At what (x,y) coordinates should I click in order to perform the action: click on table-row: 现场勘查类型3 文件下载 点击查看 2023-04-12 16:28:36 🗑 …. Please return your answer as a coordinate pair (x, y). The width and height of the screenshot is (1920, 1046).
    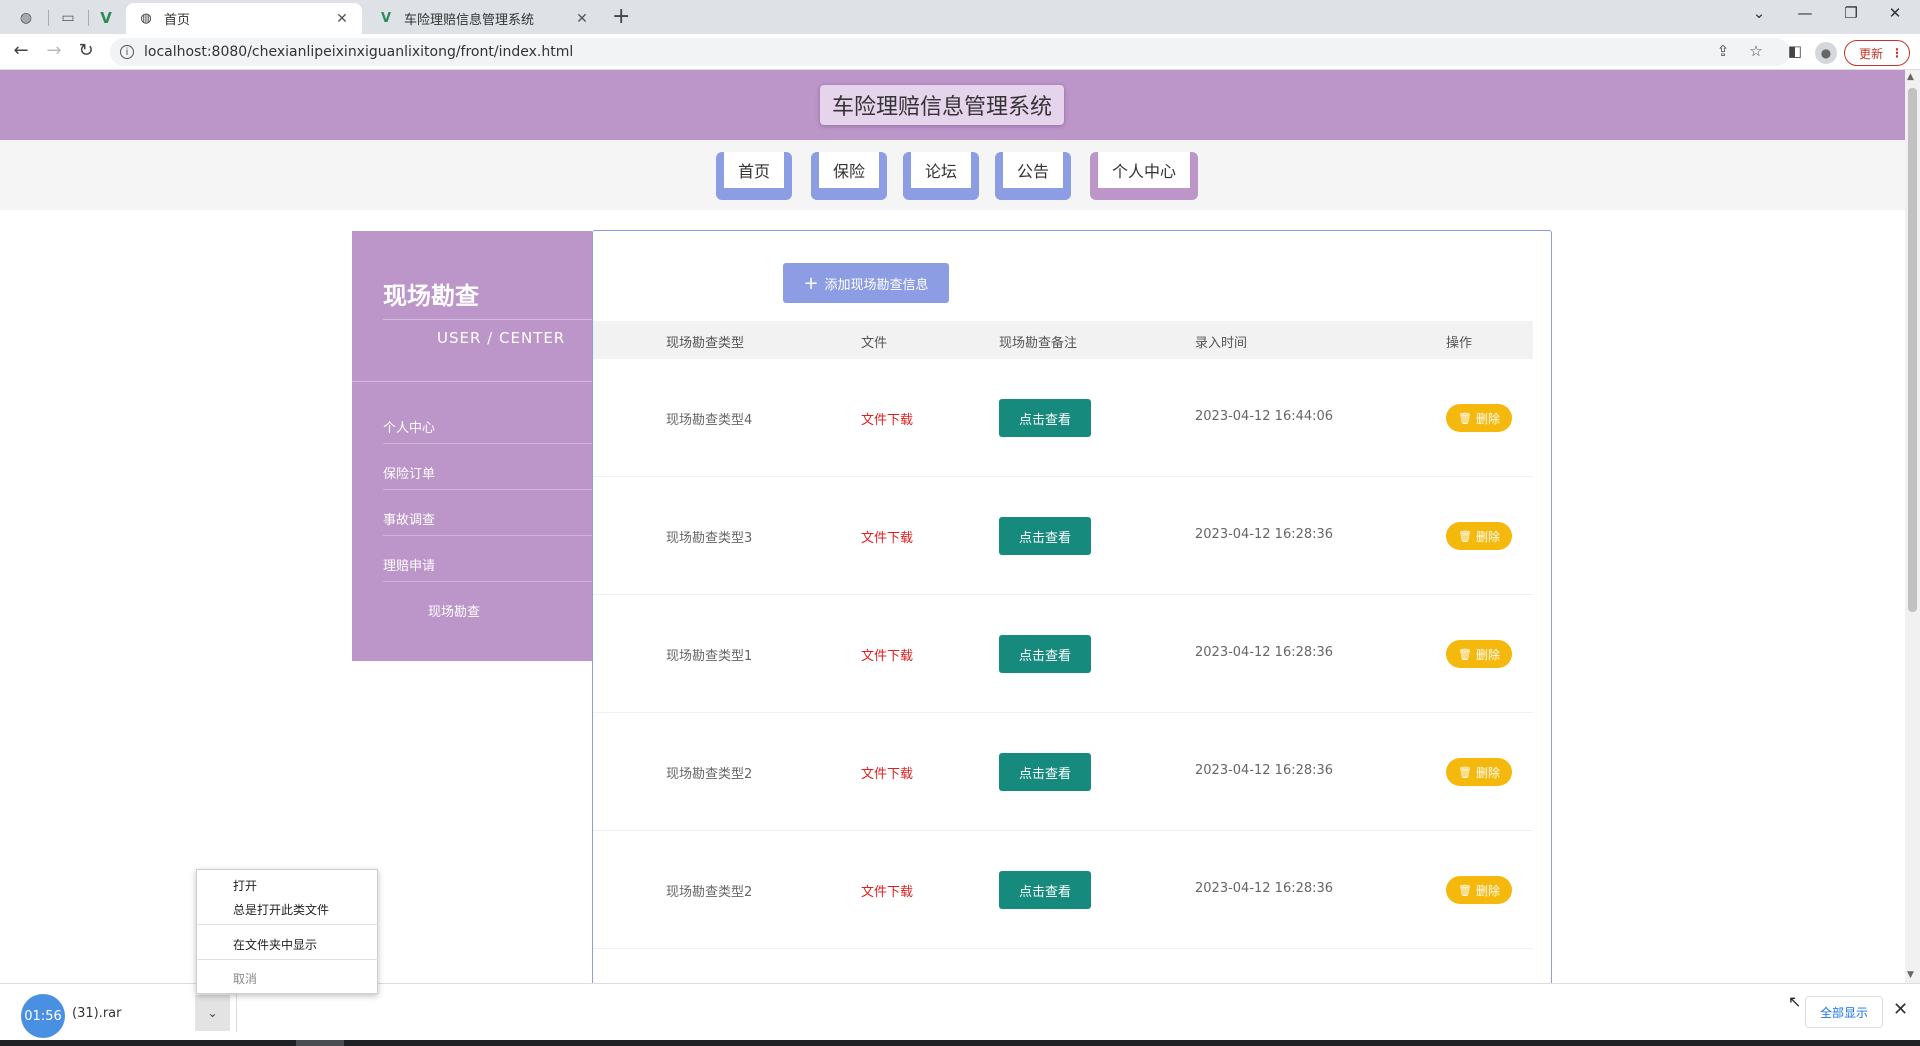
    Looking at the image, I should click on (1063, 536).